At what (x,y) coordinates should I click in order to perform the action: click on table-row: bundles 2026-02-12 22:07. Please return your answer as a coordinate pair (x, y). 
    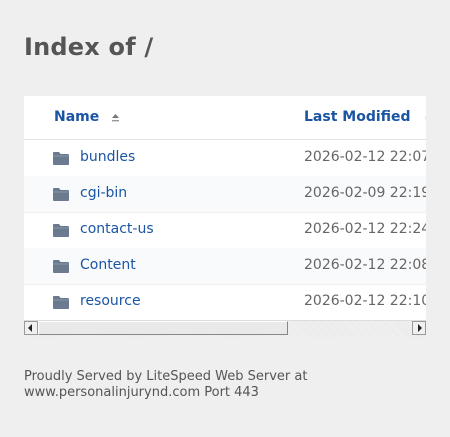
    Looking at the image, I should click on (225, 158).